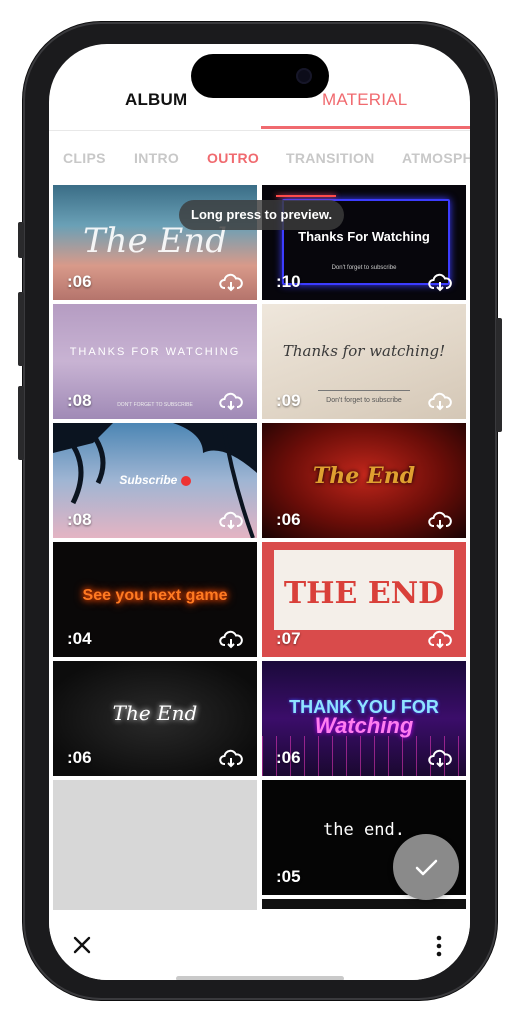  Describe the element at coordinates (156, 100) in the screenshot. I see `tab-album: ALBUM` at that location.